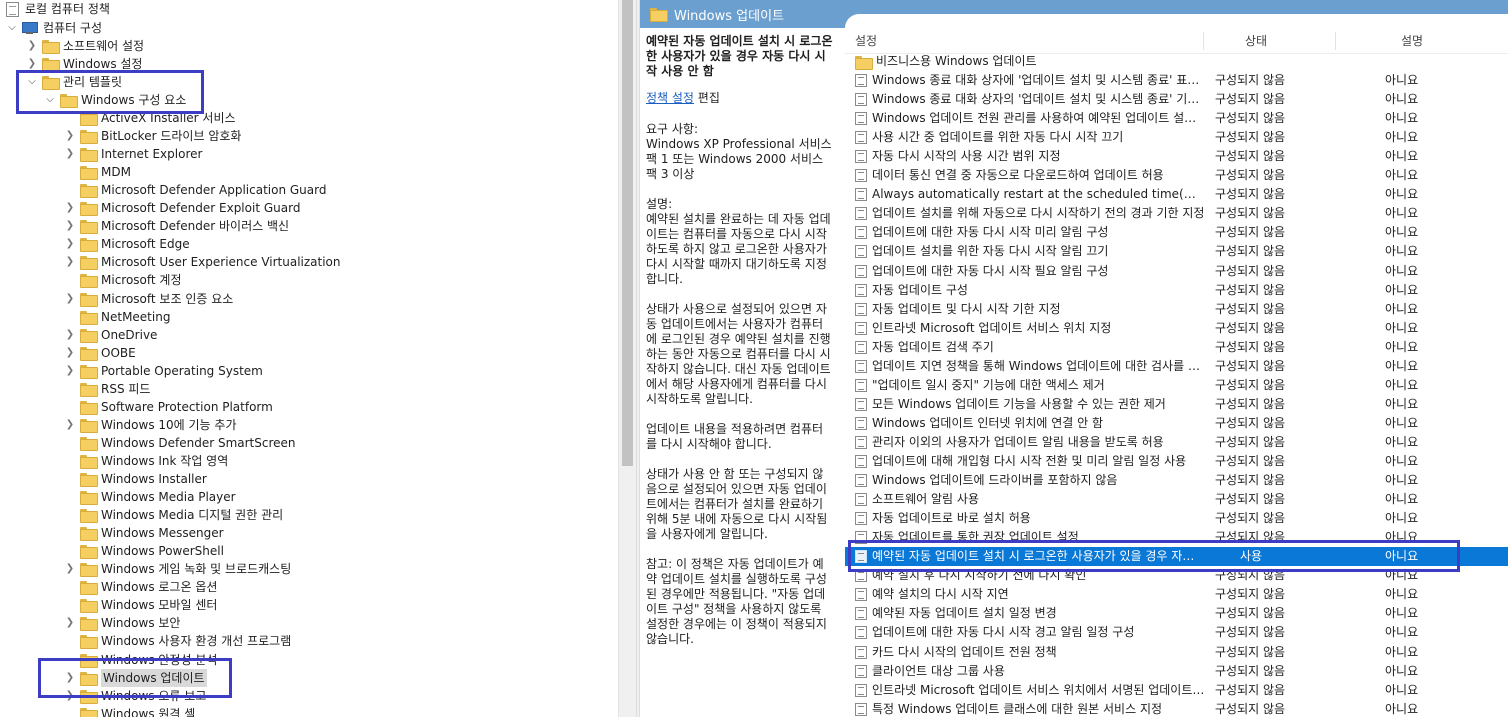 This screenshot has height=717, width=1508. I want to click on tree-component-item: ❯ OneDrive, so click(110, 335).